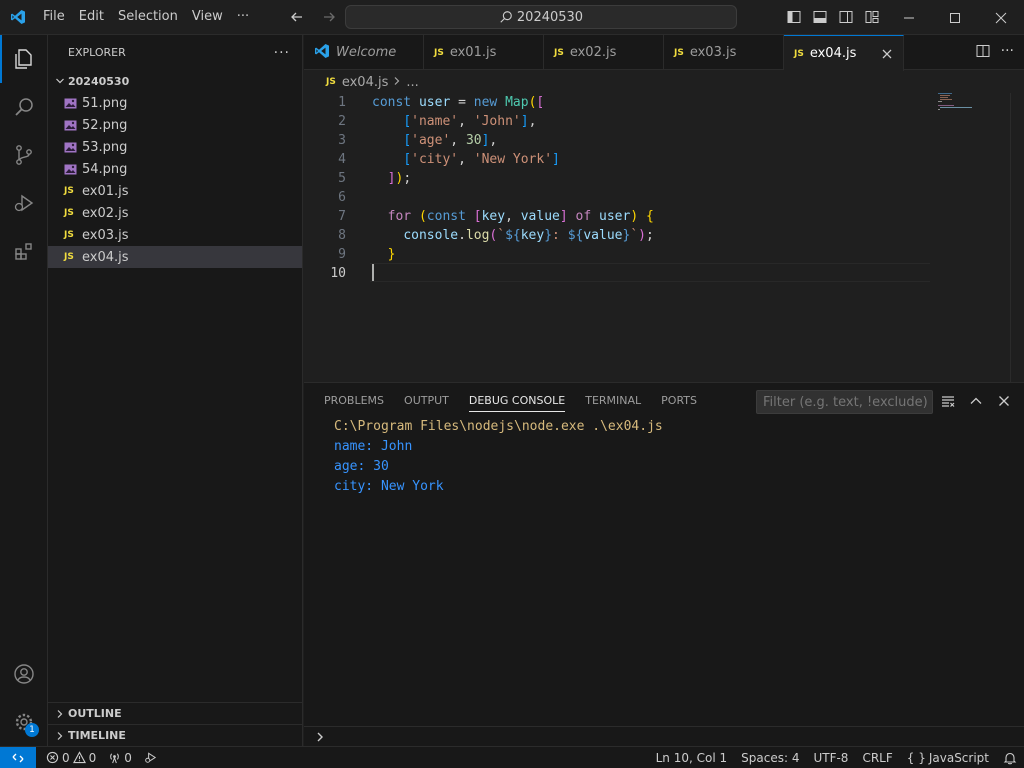 This screenshot has width=1024, height=768. I want to click on toggle-secondary-sidebar-icon, so click(846, 17).